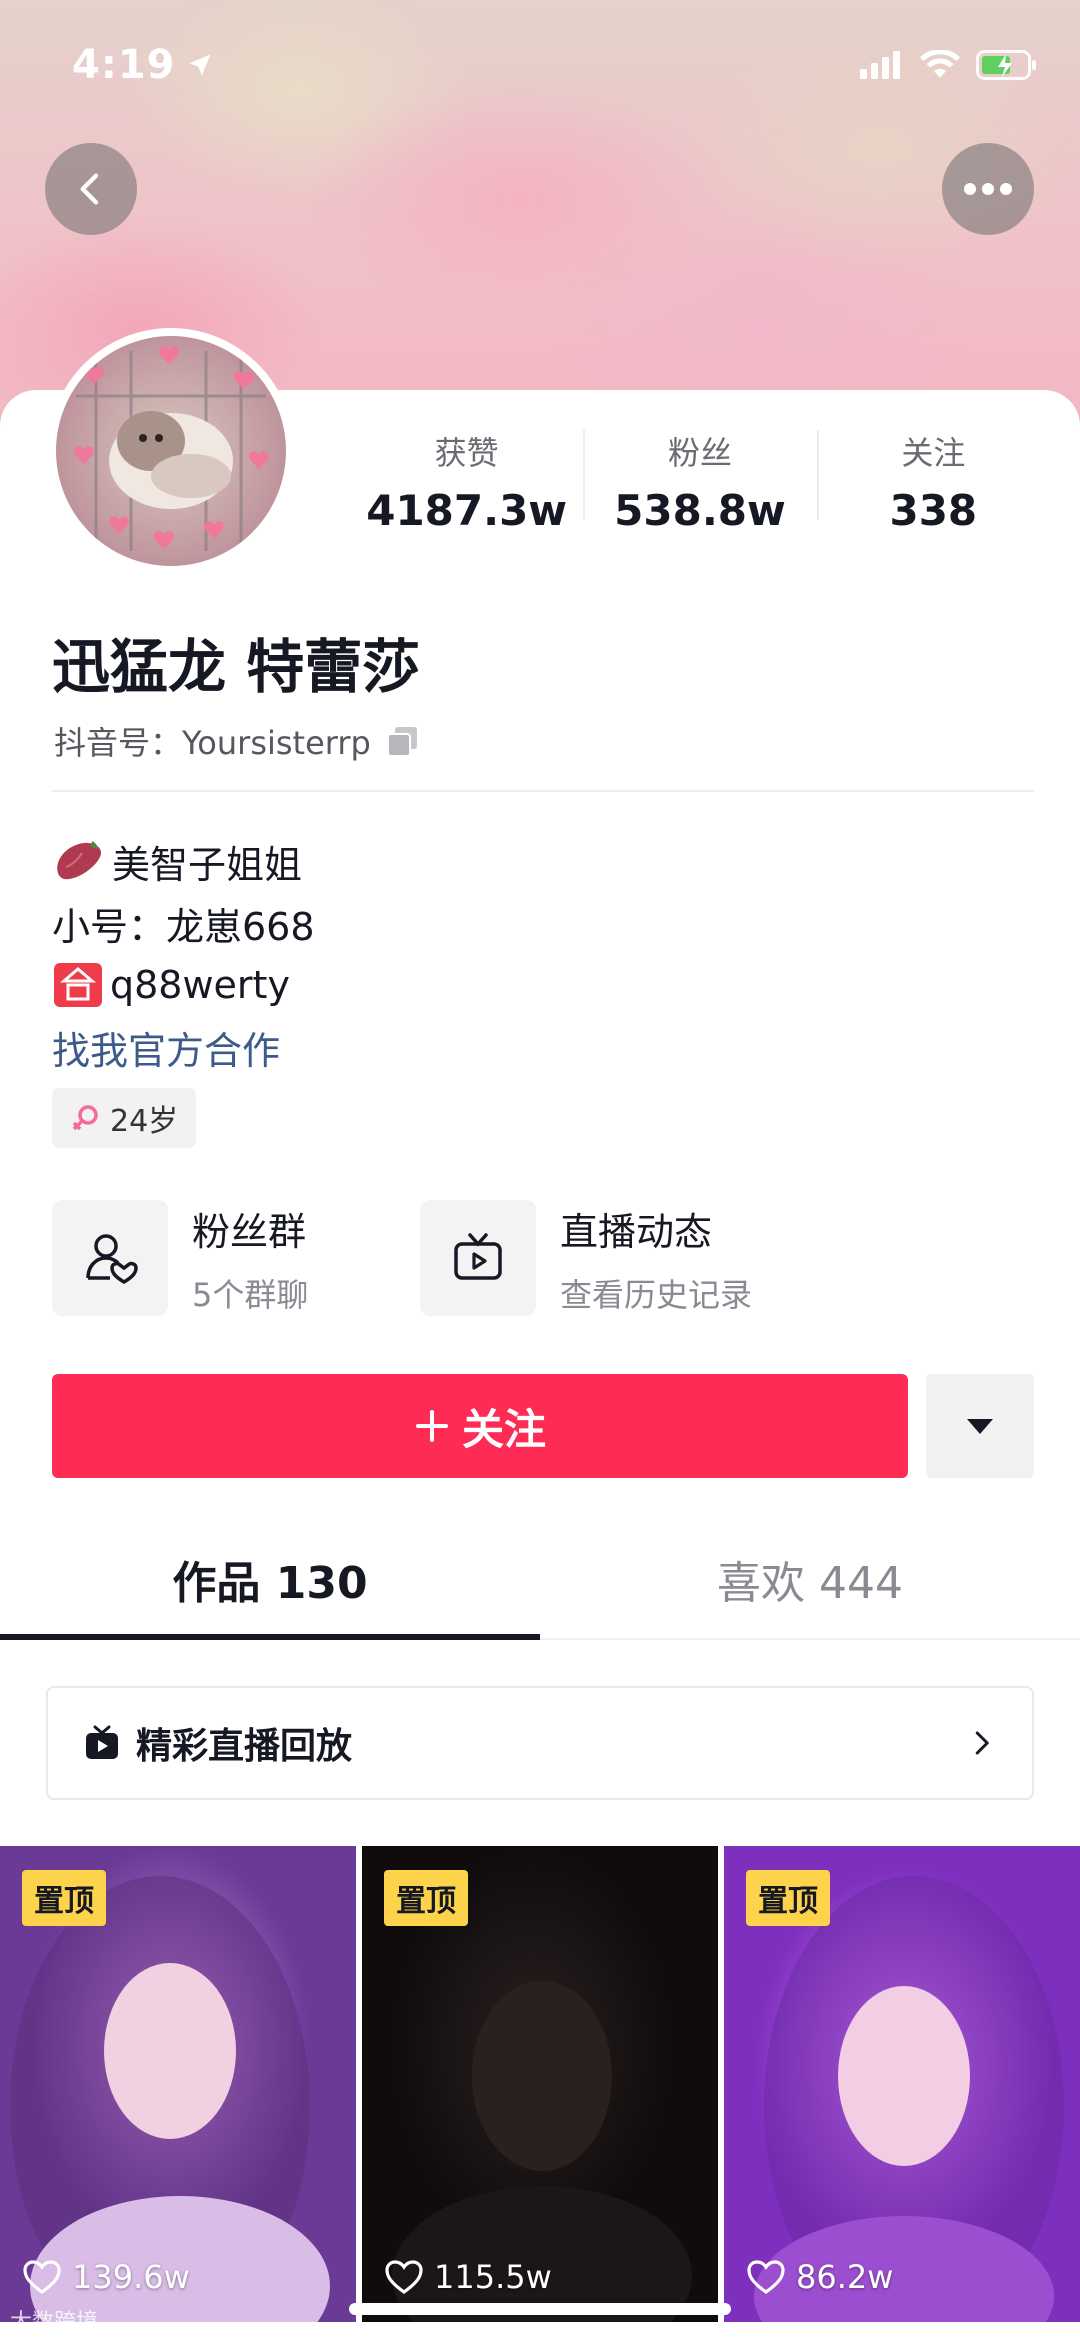  I want to click on avatar-cat-picture, so click(171, 451).